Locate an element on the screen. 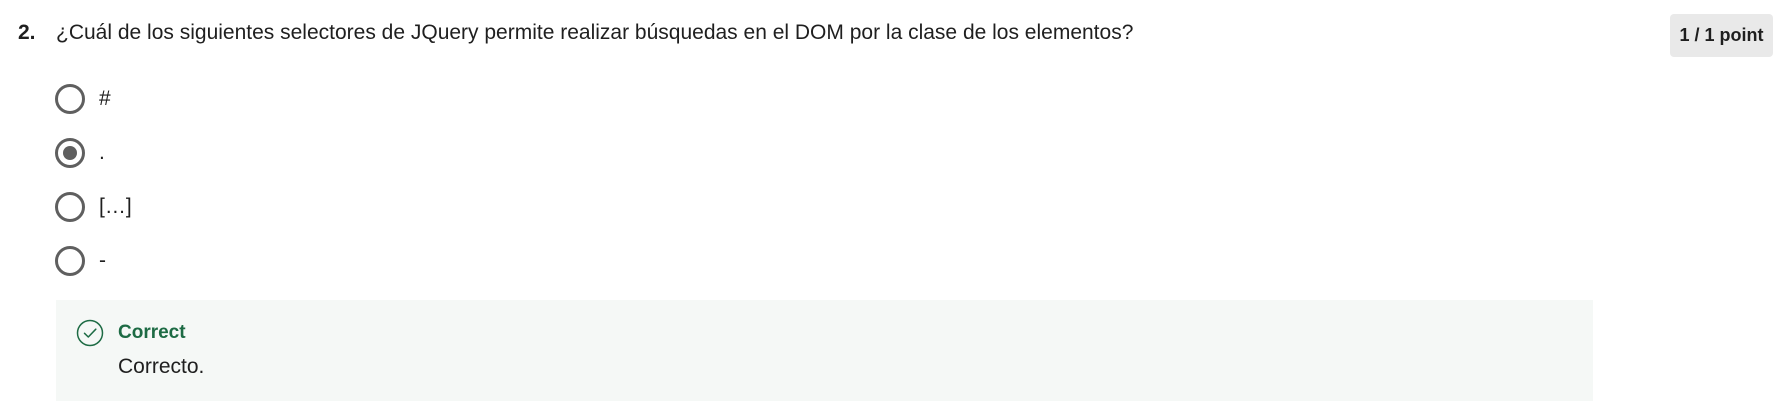  answer-option-brackets: […] is located at coordinates (93, 207).